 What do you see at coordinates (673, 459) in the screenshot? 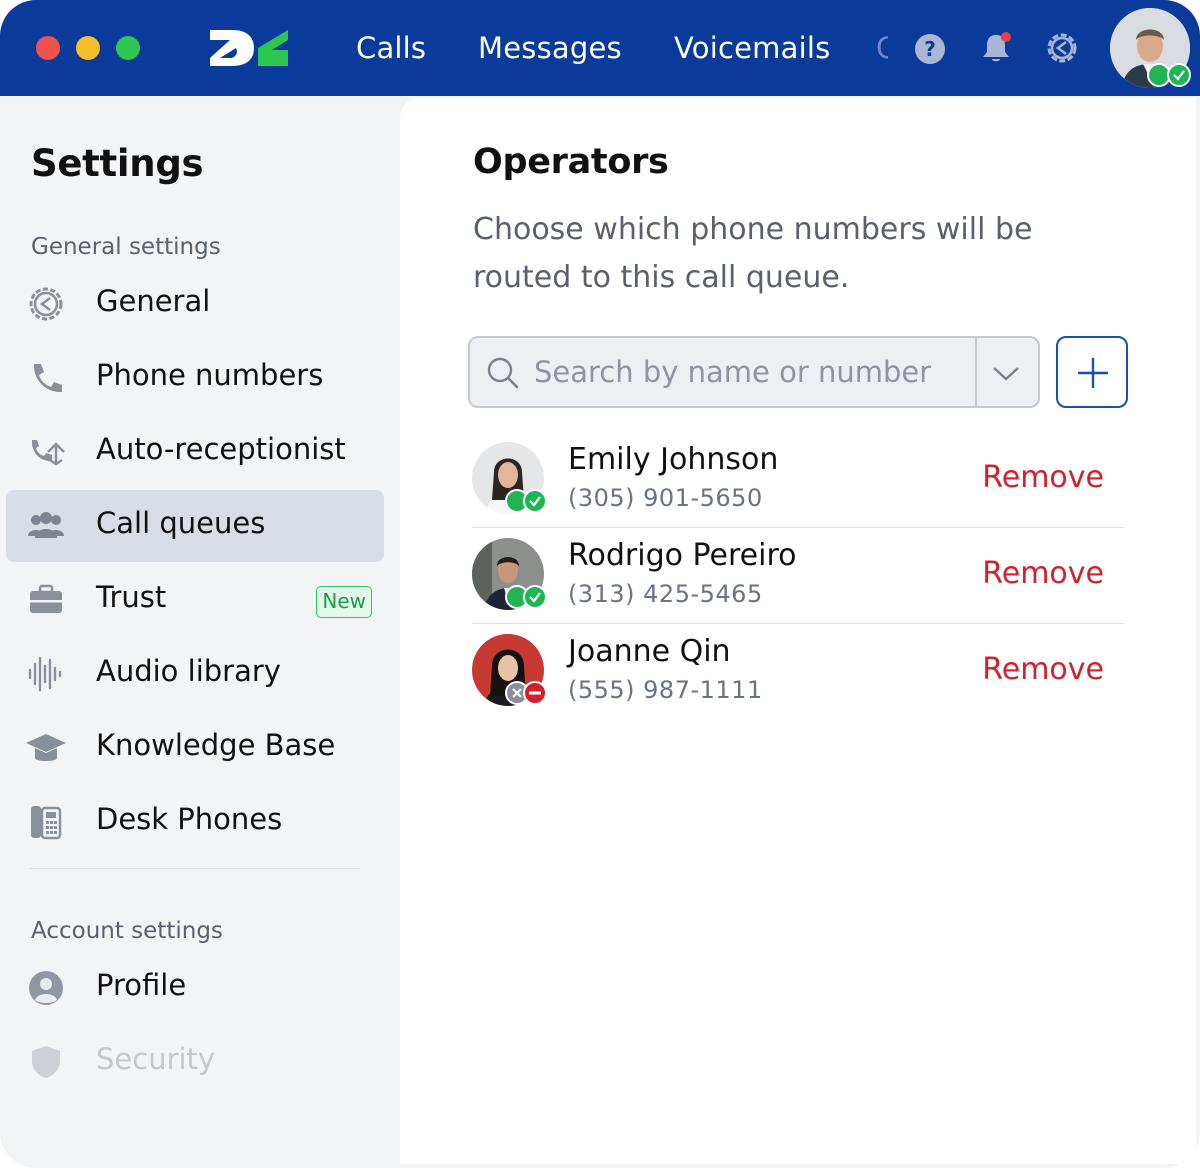
I see `operator-name: Emily Johnson` at bounding box center [673, 459].